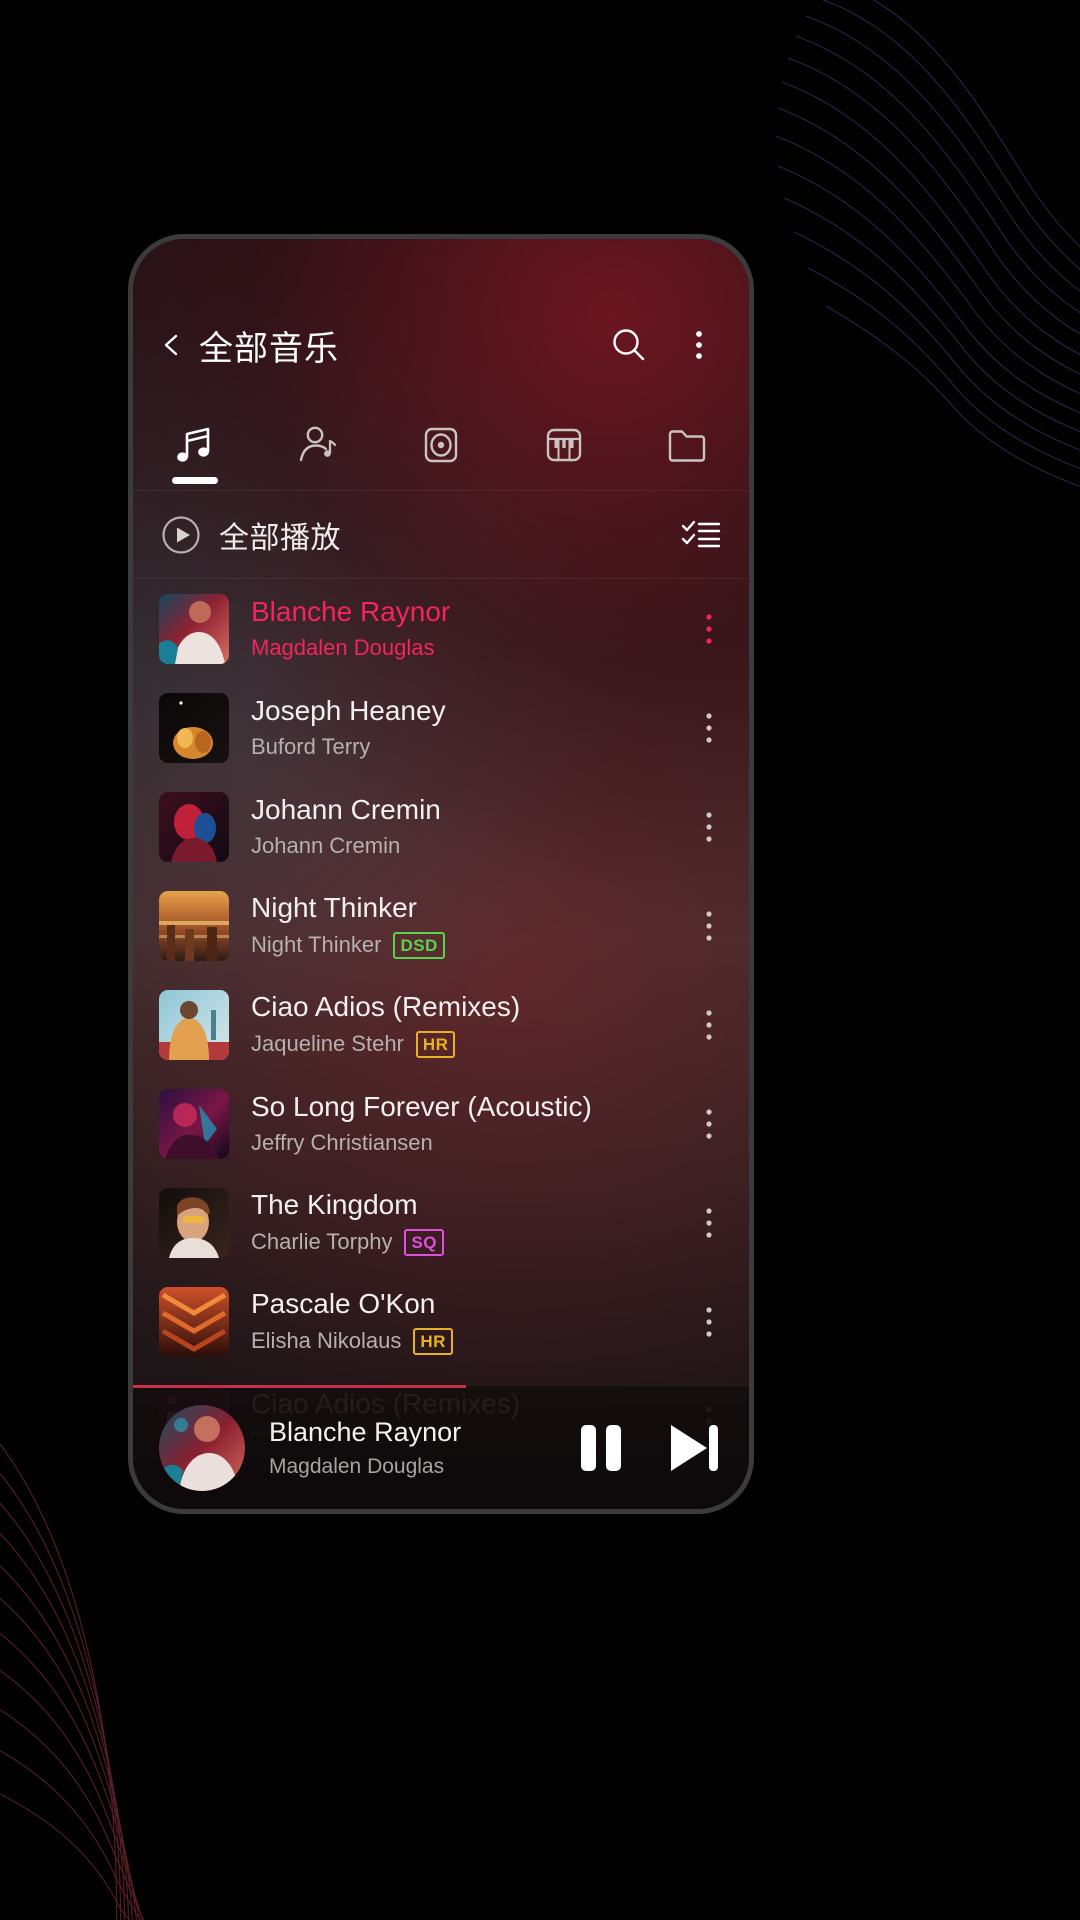 The height and width of the screenshot is (1920, 1080). I want to click on song-row: Pascale O'Kon Elisha Nikolaus HR, so click(441, 1321).